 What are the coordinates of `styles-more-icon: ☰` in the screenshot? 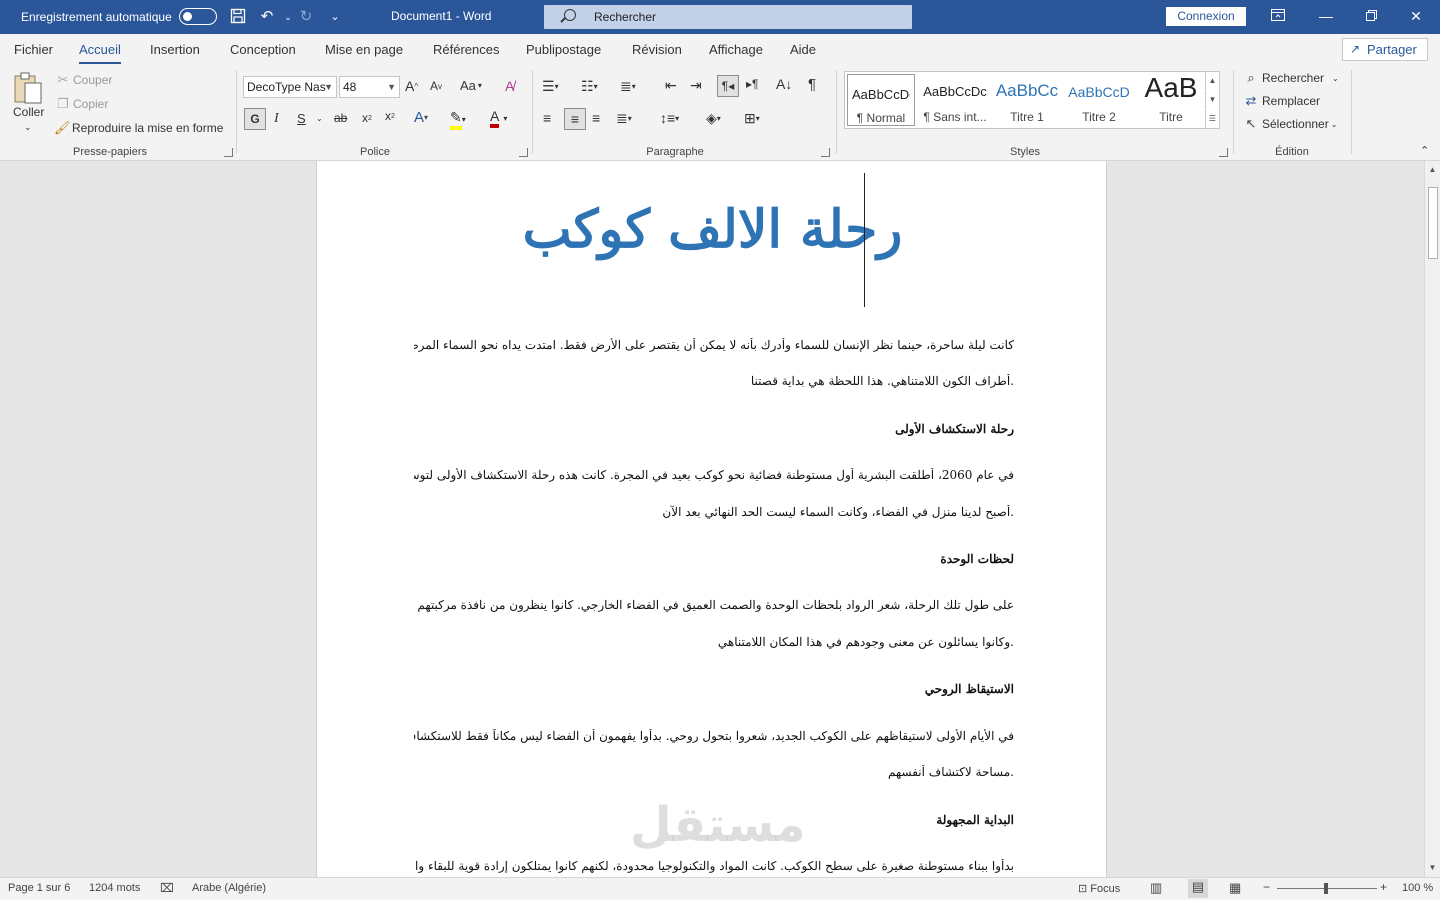 It's located at (1212, 119).